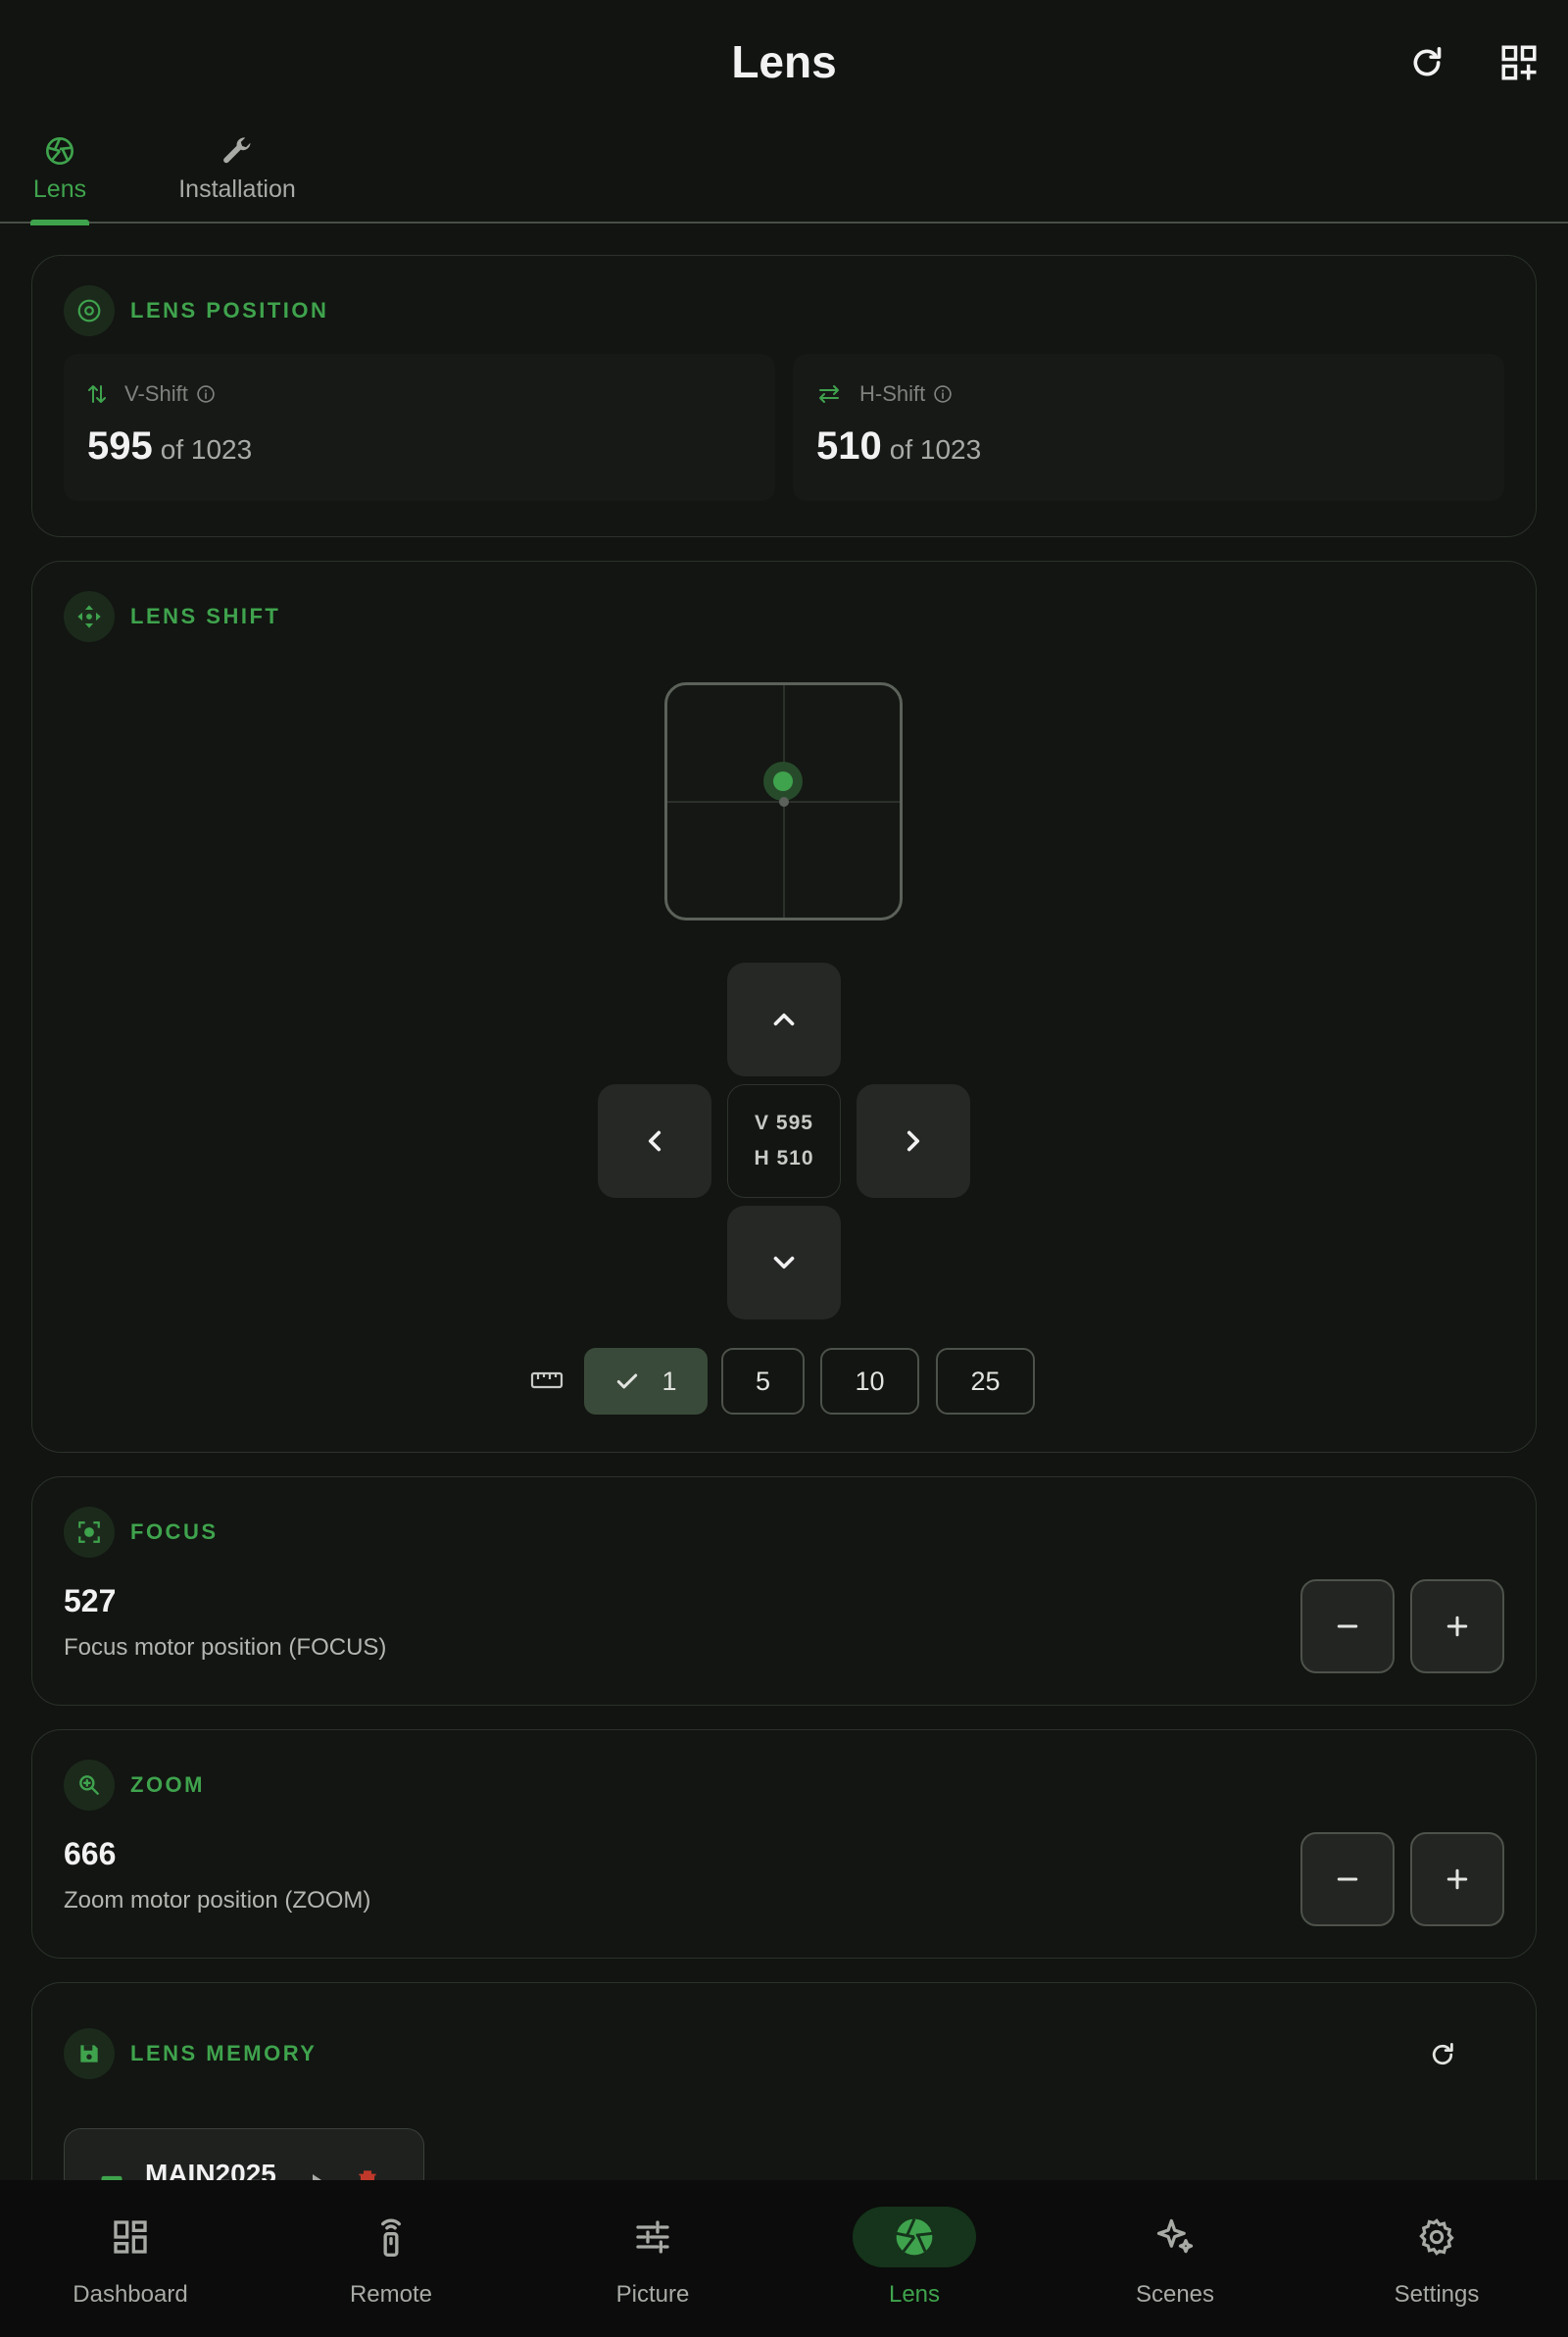 The height and width of the screenshot is (2337, 1568). I want to click on lens-shift-header: LENS SHIFT, so click(172, 616).